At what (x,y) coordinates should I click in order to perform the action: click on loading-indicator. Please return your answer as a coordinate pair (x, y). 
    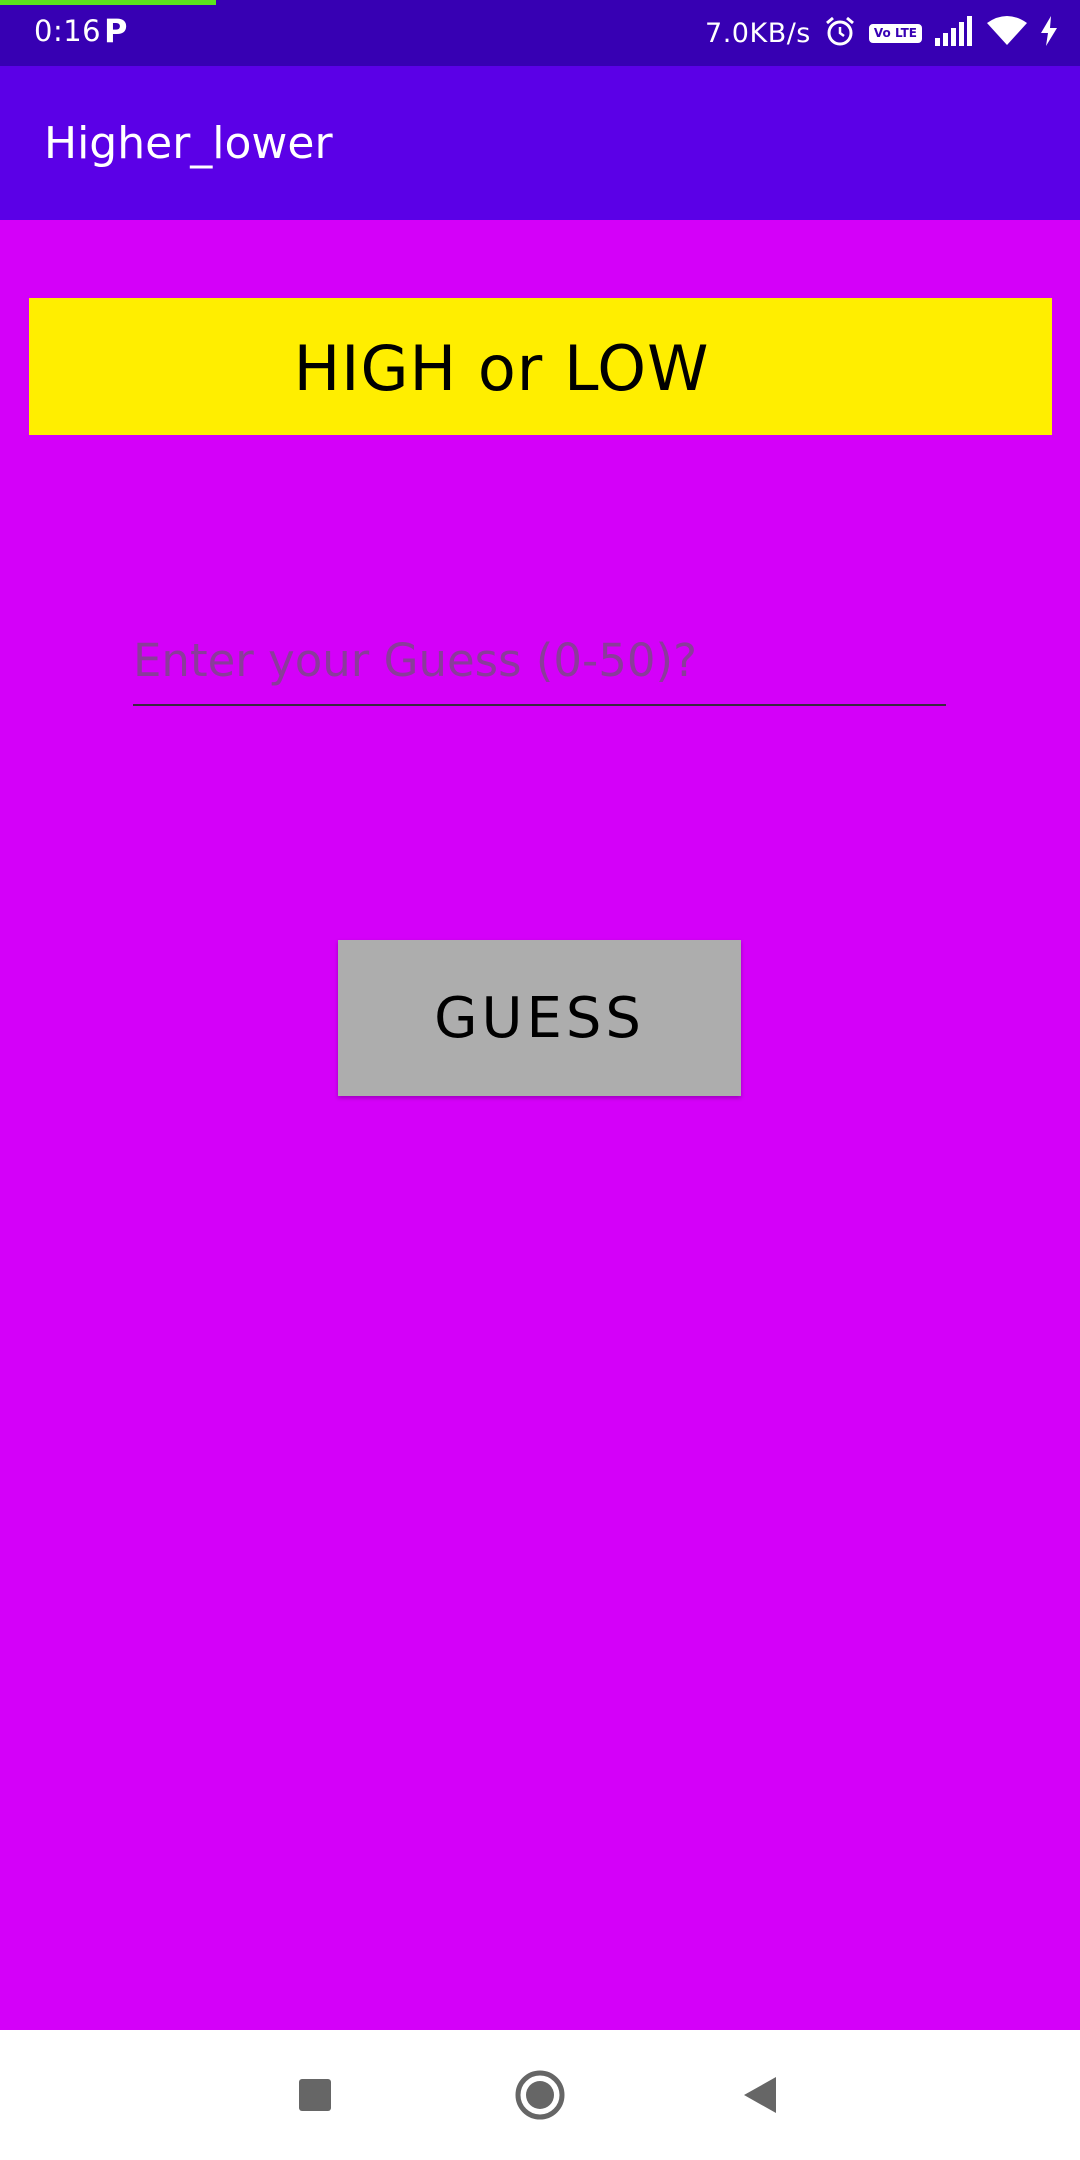
    Looking at the image, I should click on (108, 2).